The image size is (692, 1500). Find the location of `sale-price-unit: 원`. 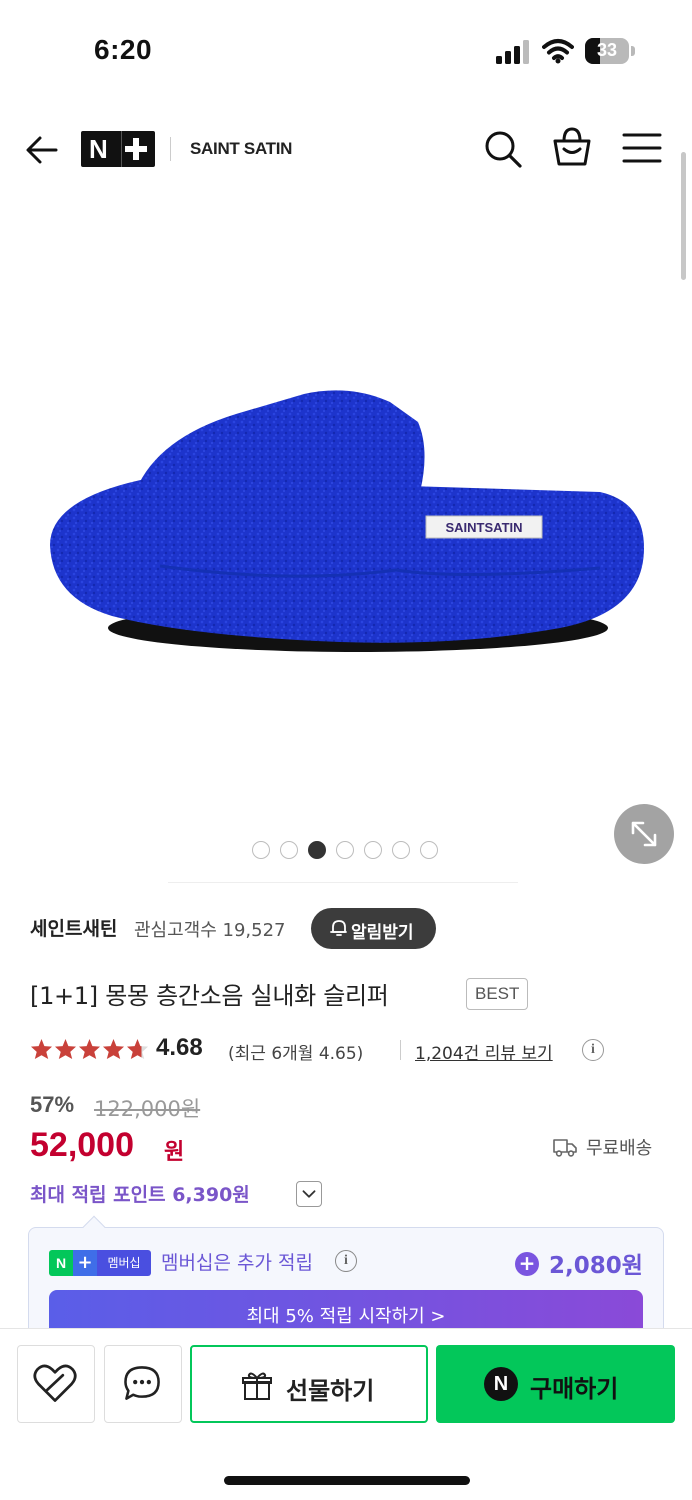

sale-price-unit: 원 is located at coordinates (174, 1152).